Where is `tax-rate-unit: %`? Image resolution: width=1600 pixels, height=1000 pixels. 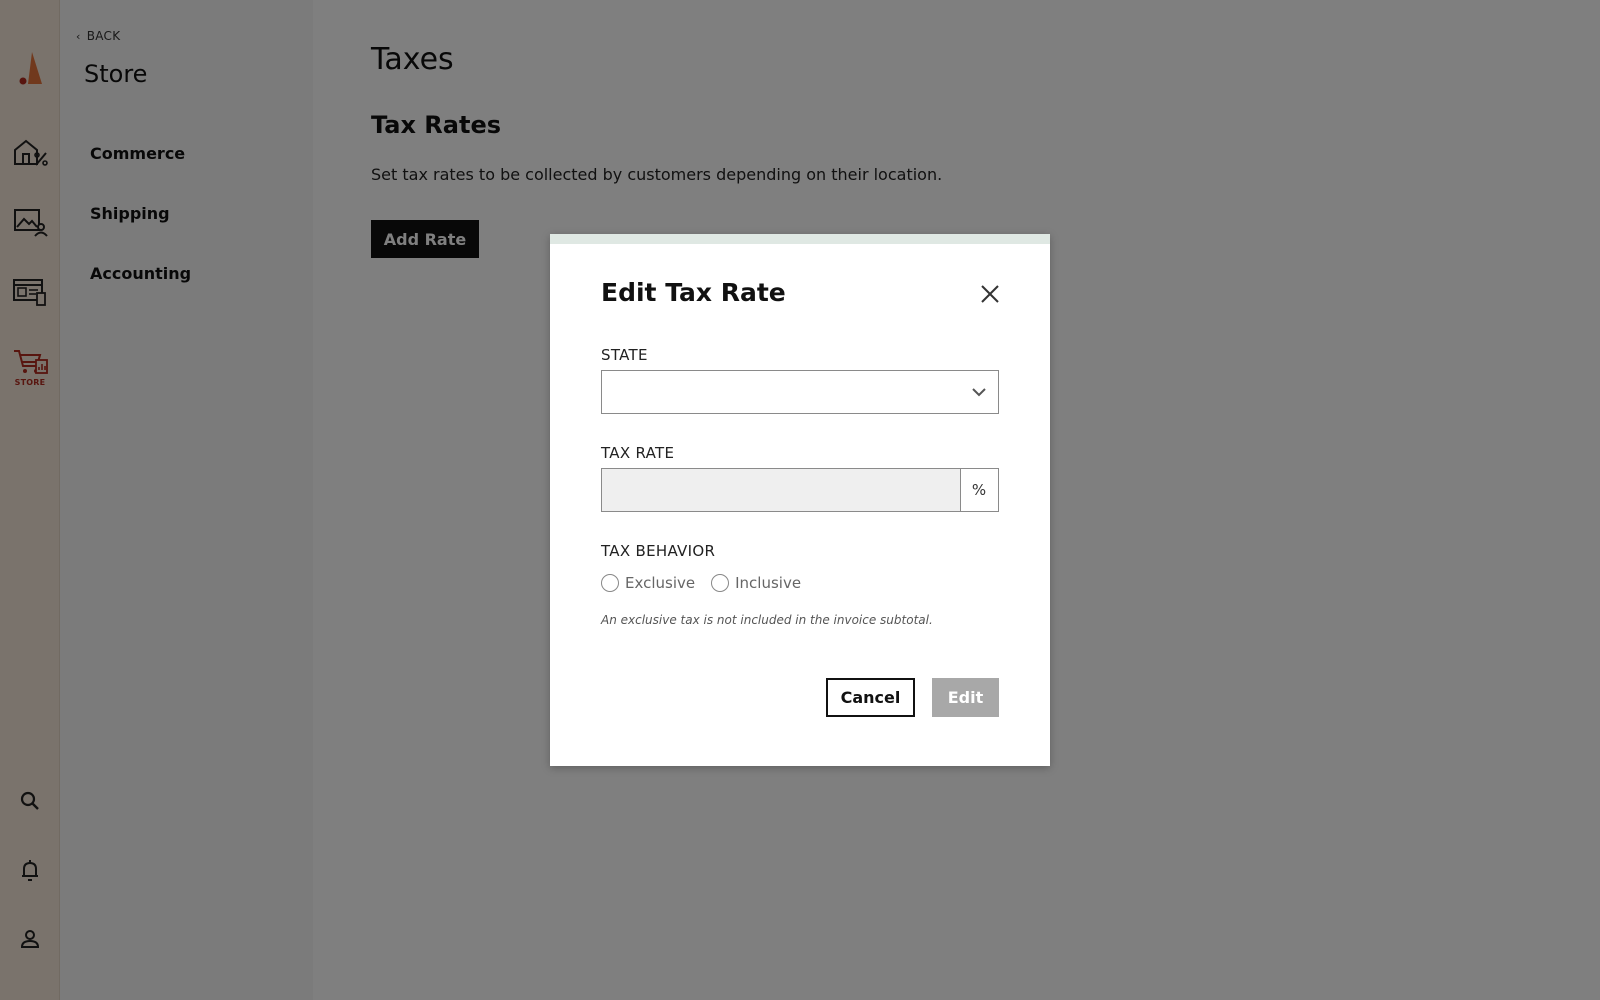 tax-rate-unit: % is located at coordinates (979, 490).